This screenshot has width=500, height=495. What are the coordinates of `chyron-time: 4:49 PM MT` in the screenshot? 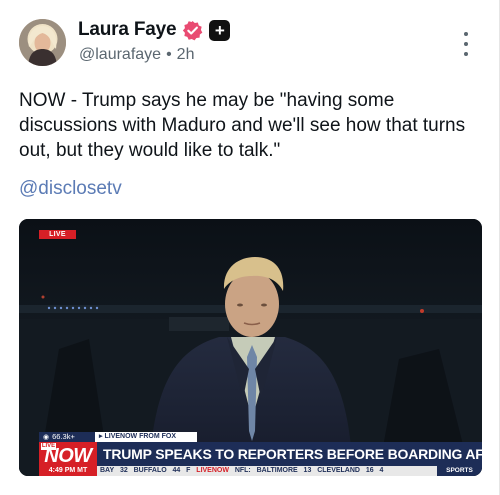 It's located at (68, 471).